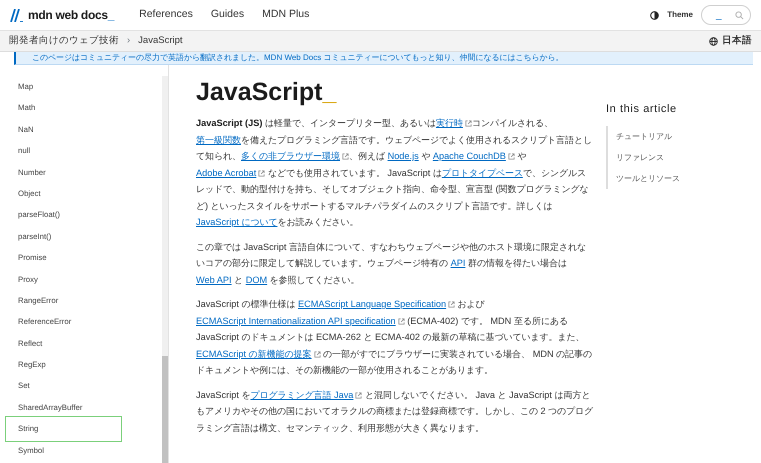  Describe the element at coordinates (391, 263) in the screenshot. I see `paragraph: この章では JavaScript 言語自体について、すなわちウェブページや他のホスト環境に限定されないコアの部分に限定して解説しています。ウェブページ特有の API 群の情報を得たい場合は Web API と DOM を参照してください。` at that location.